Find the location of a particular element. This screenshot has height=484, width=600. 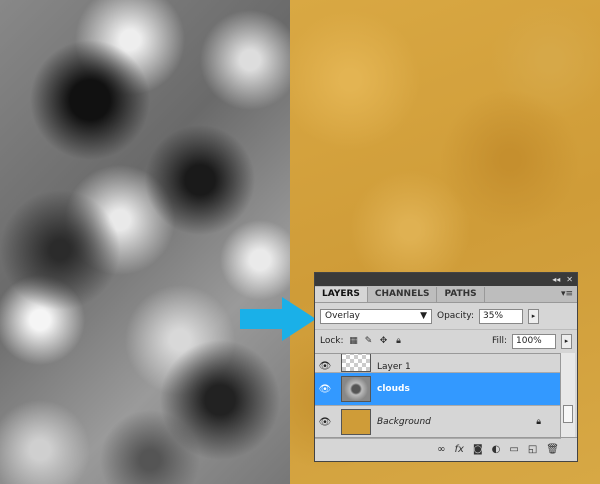

lock-icon: 🔒︎ is located at coordinates (538, 422).